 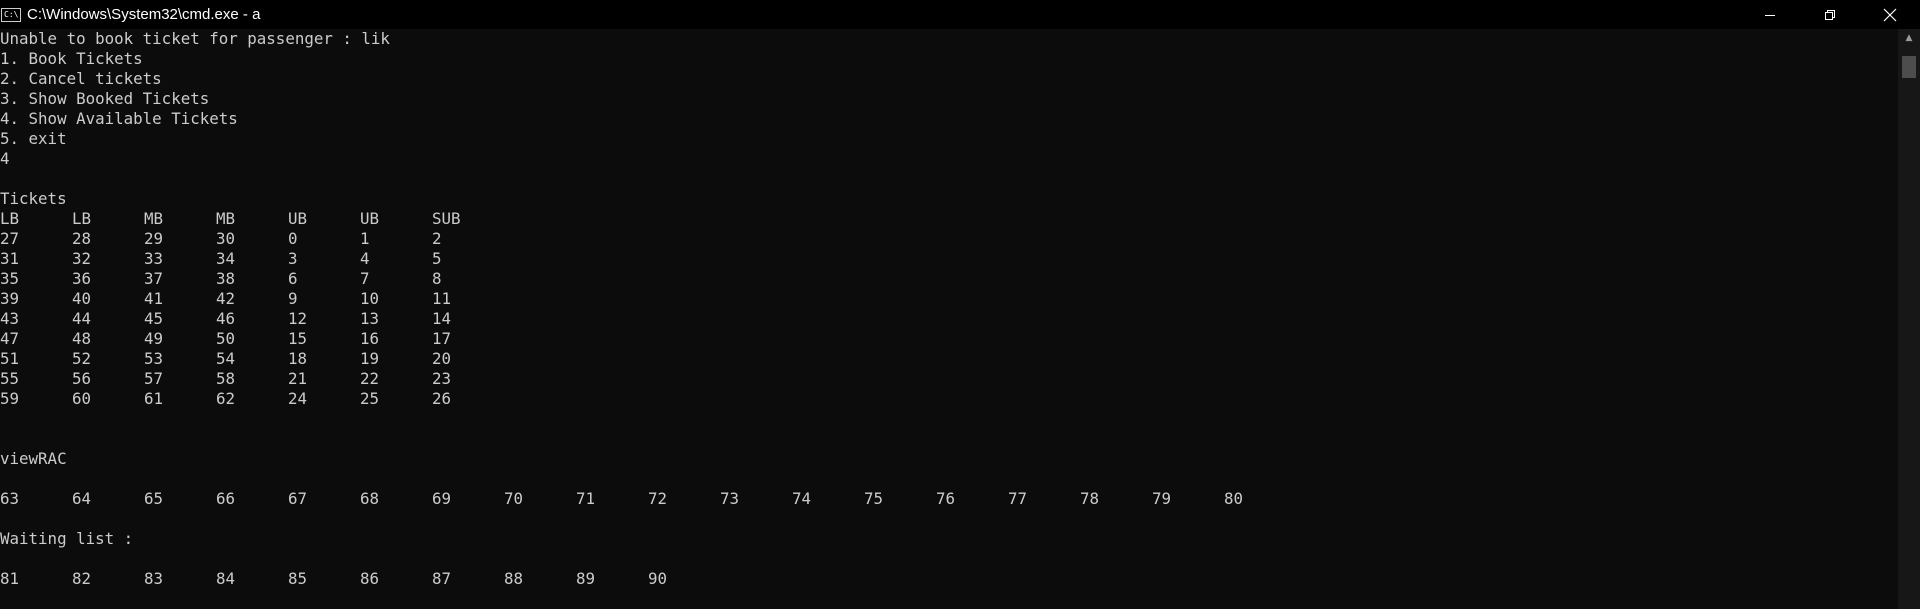 What do you see at coordinates (154, 338) in the screenshot?
I see `ticket-number-cell: 49` at bounding box center [154, 338].